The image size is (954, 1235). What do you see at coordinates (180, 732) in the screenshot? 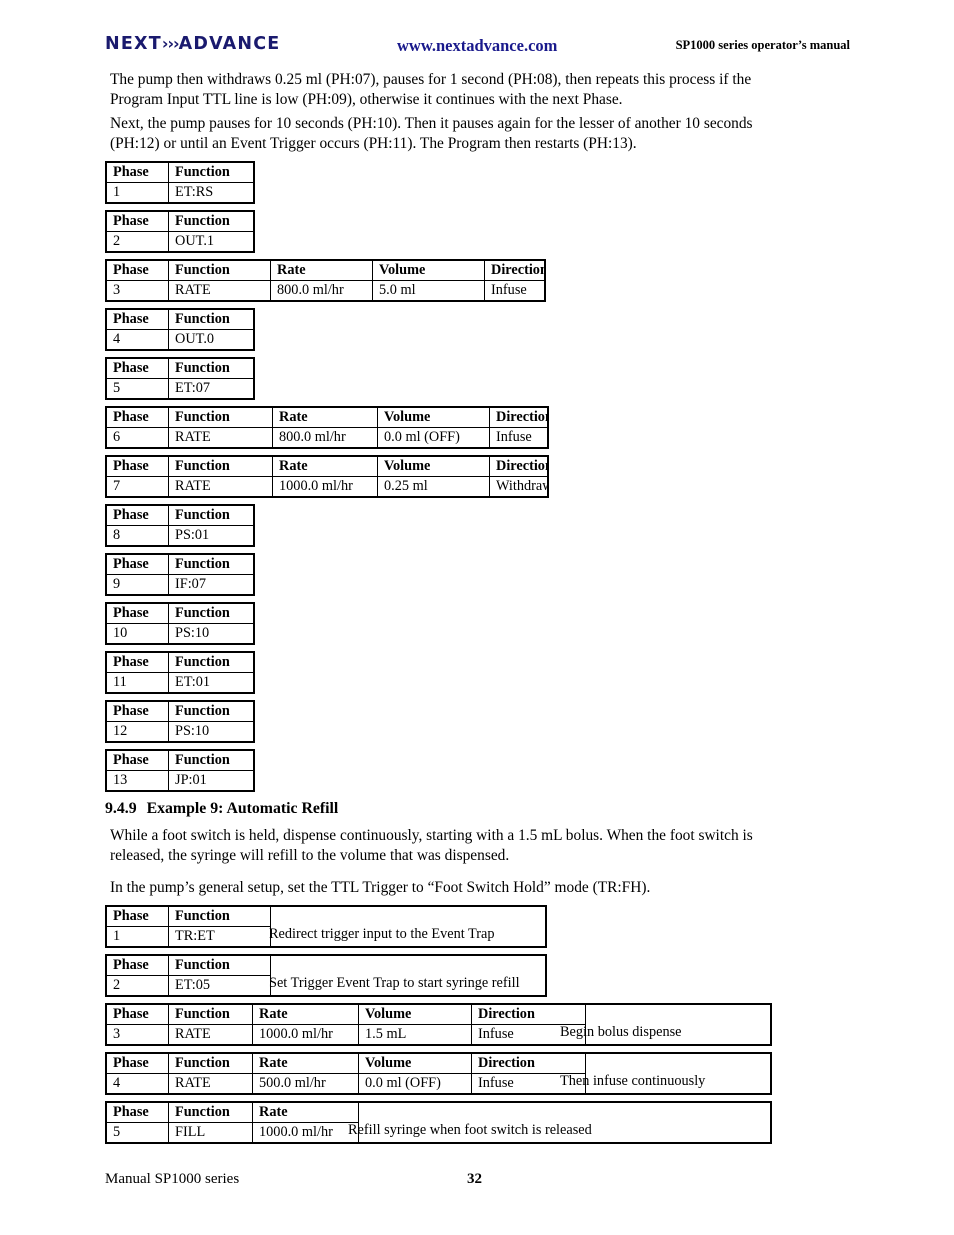
I see `table-row: 12 PS:10` at bounding box center [180, 732].